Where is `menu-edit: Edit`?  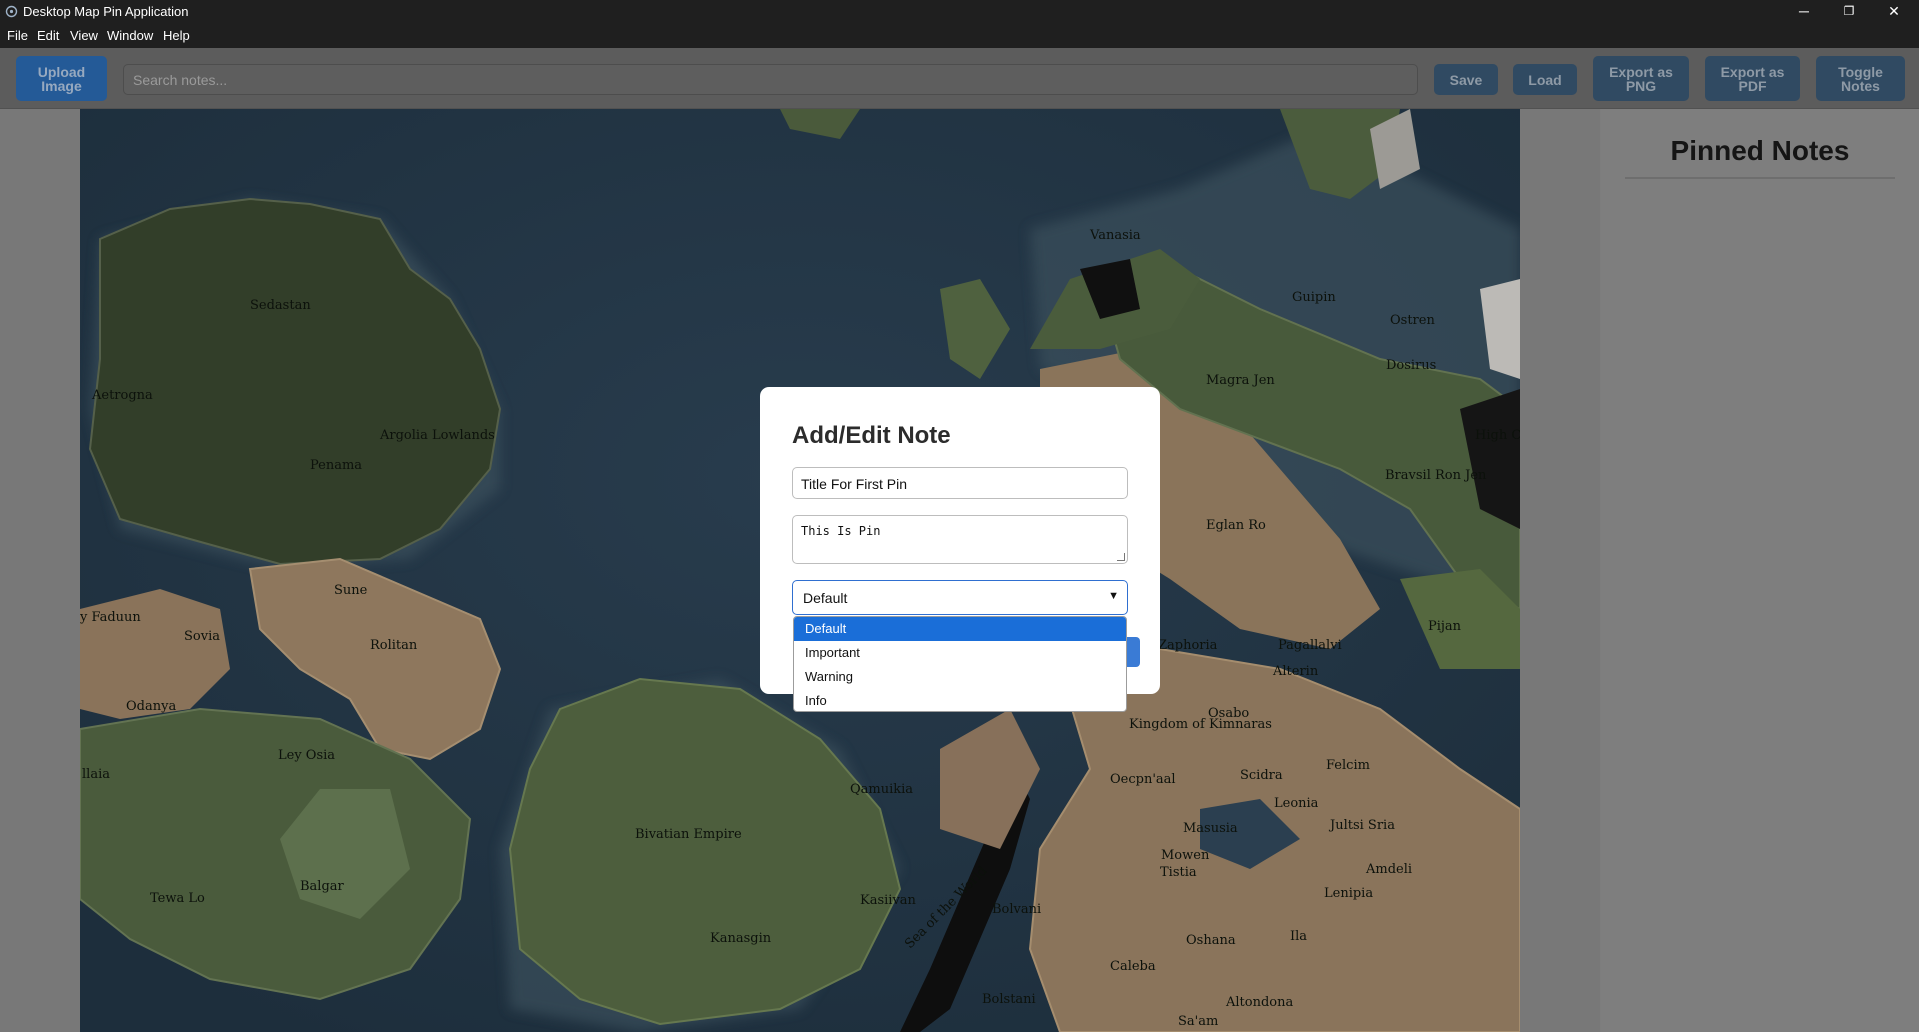
menu-edit: Edit is located at coordinates (48, 35).